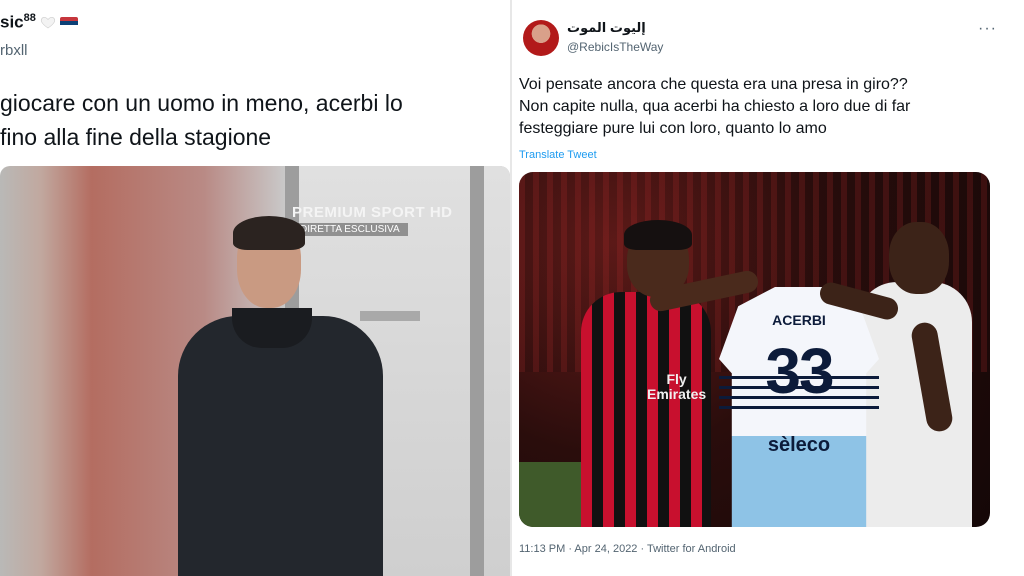 Image resolution: width=1024 pixels, height=576 pixels. I want to click on milan-player-hair, so click(658, 235).